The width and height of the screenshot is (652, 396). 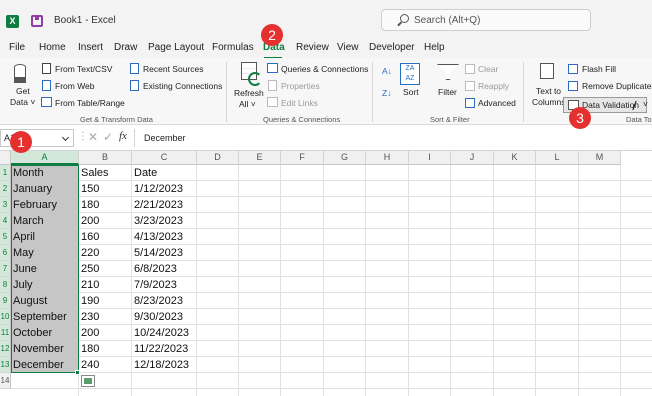 I want to click on column-header-g: G, so click(x=345, y=158).